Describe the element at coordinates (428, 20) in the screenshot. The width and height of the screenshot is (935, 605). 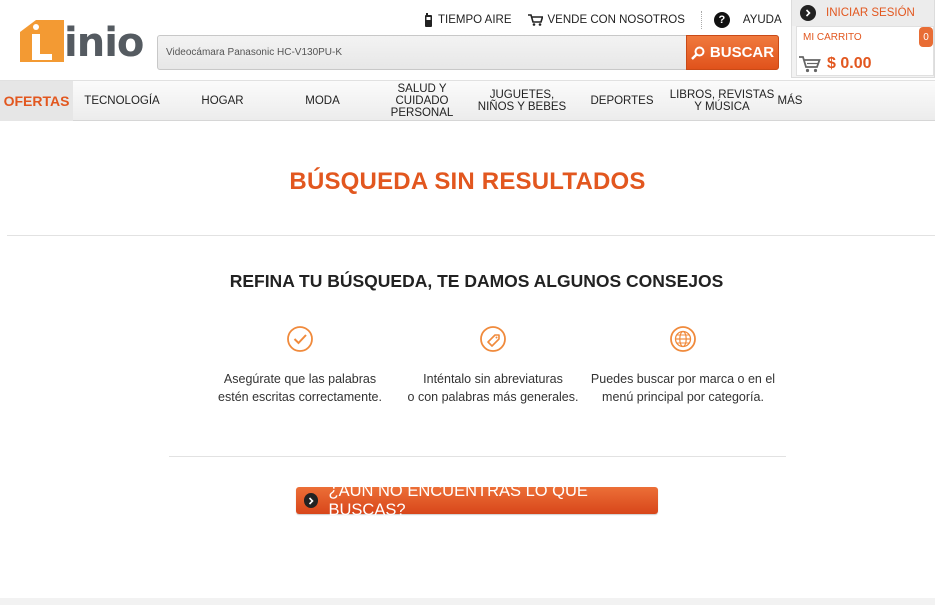
I see `phone-icon` at that location.